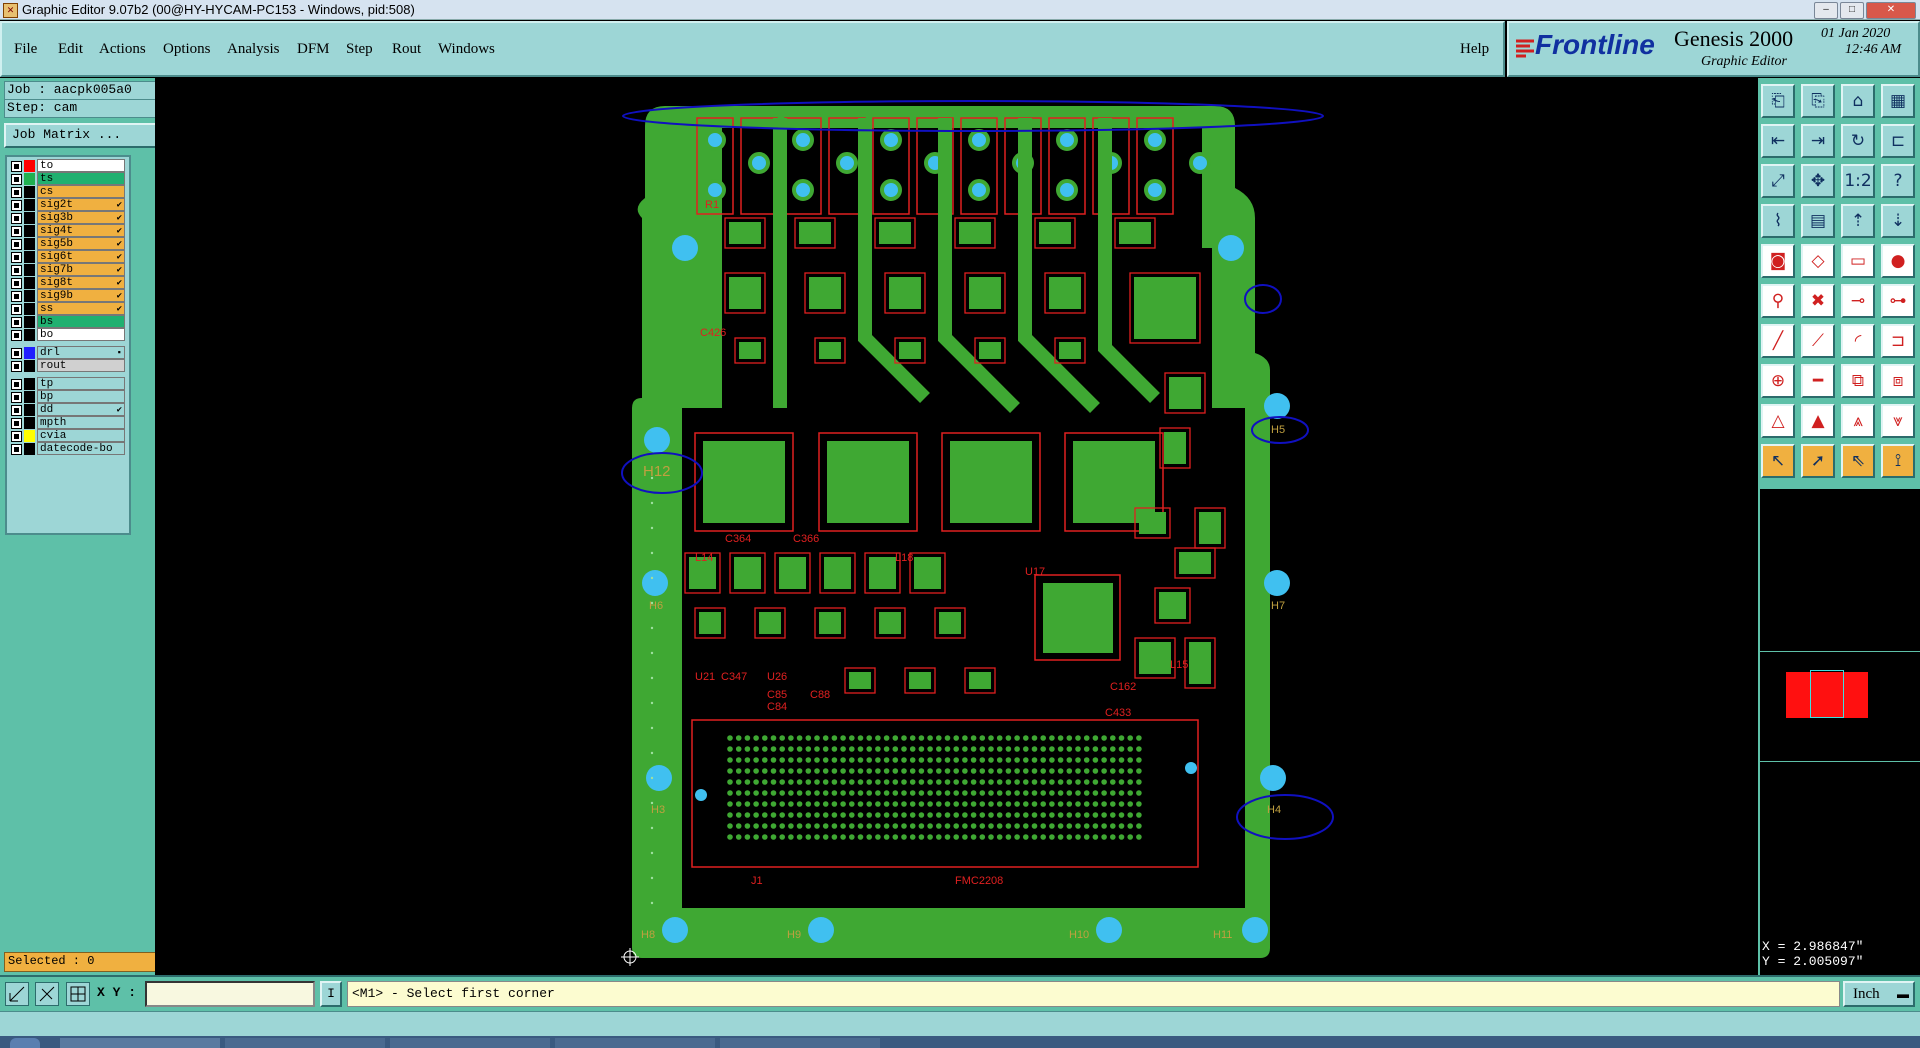 The width and height of the screenshot is (1920, 1048). Describe the element at coordinates (359, 49) in the screenshot. I see `menu-step: Step` at that location.